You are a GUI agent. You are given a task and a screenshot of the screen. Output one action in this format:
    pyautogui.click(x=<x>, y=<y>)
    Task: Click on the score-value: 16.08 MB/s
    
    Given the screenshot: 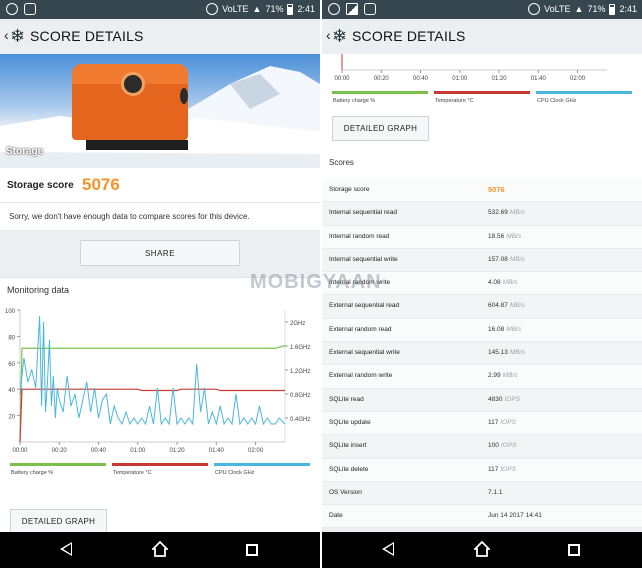 What is the action you would take?
    pyautogui.click(x=504, y=329)
    